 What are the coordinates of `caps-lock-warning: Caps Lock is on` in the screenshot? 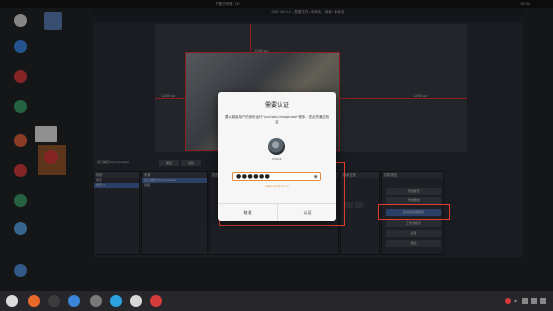 It's located at (277, 186).